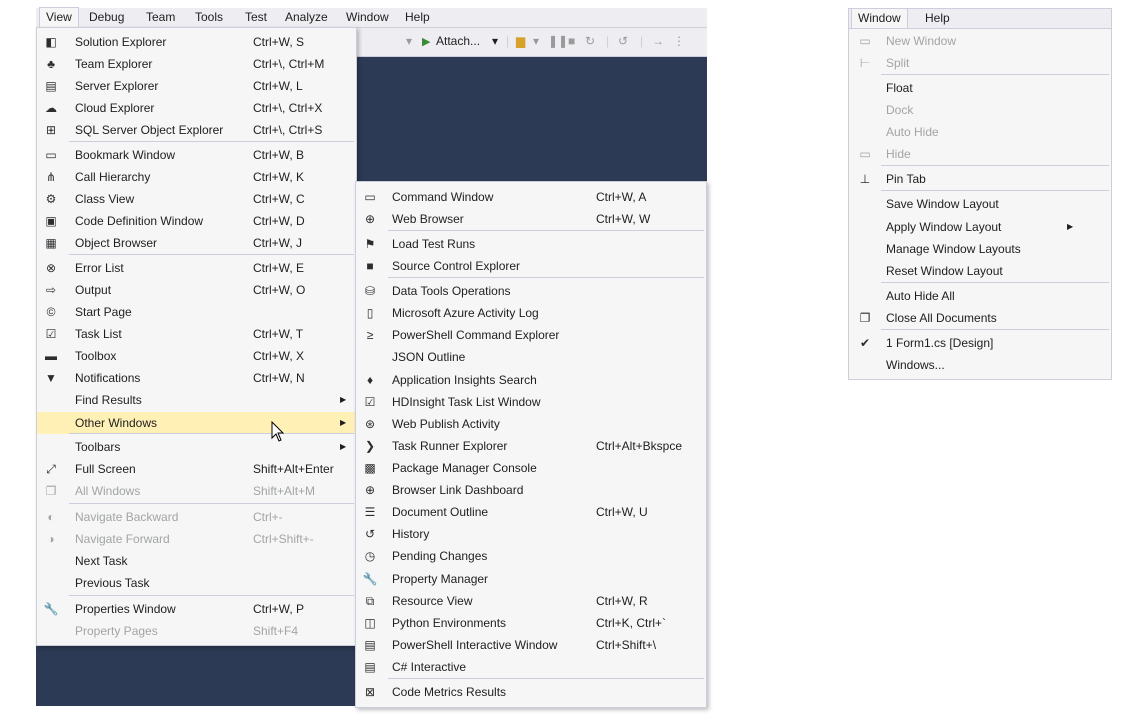 The image size is (1136, 714). Describe the element at coordinates (196, 583) in the screenshot. I see `menu-item-previous-task: Previous Task` at that location.